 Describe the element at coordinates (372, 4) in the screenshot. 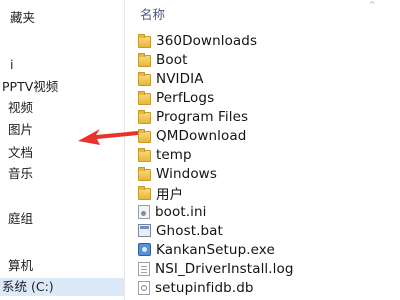

I see `sort-ascending-icon: ^` at that location.